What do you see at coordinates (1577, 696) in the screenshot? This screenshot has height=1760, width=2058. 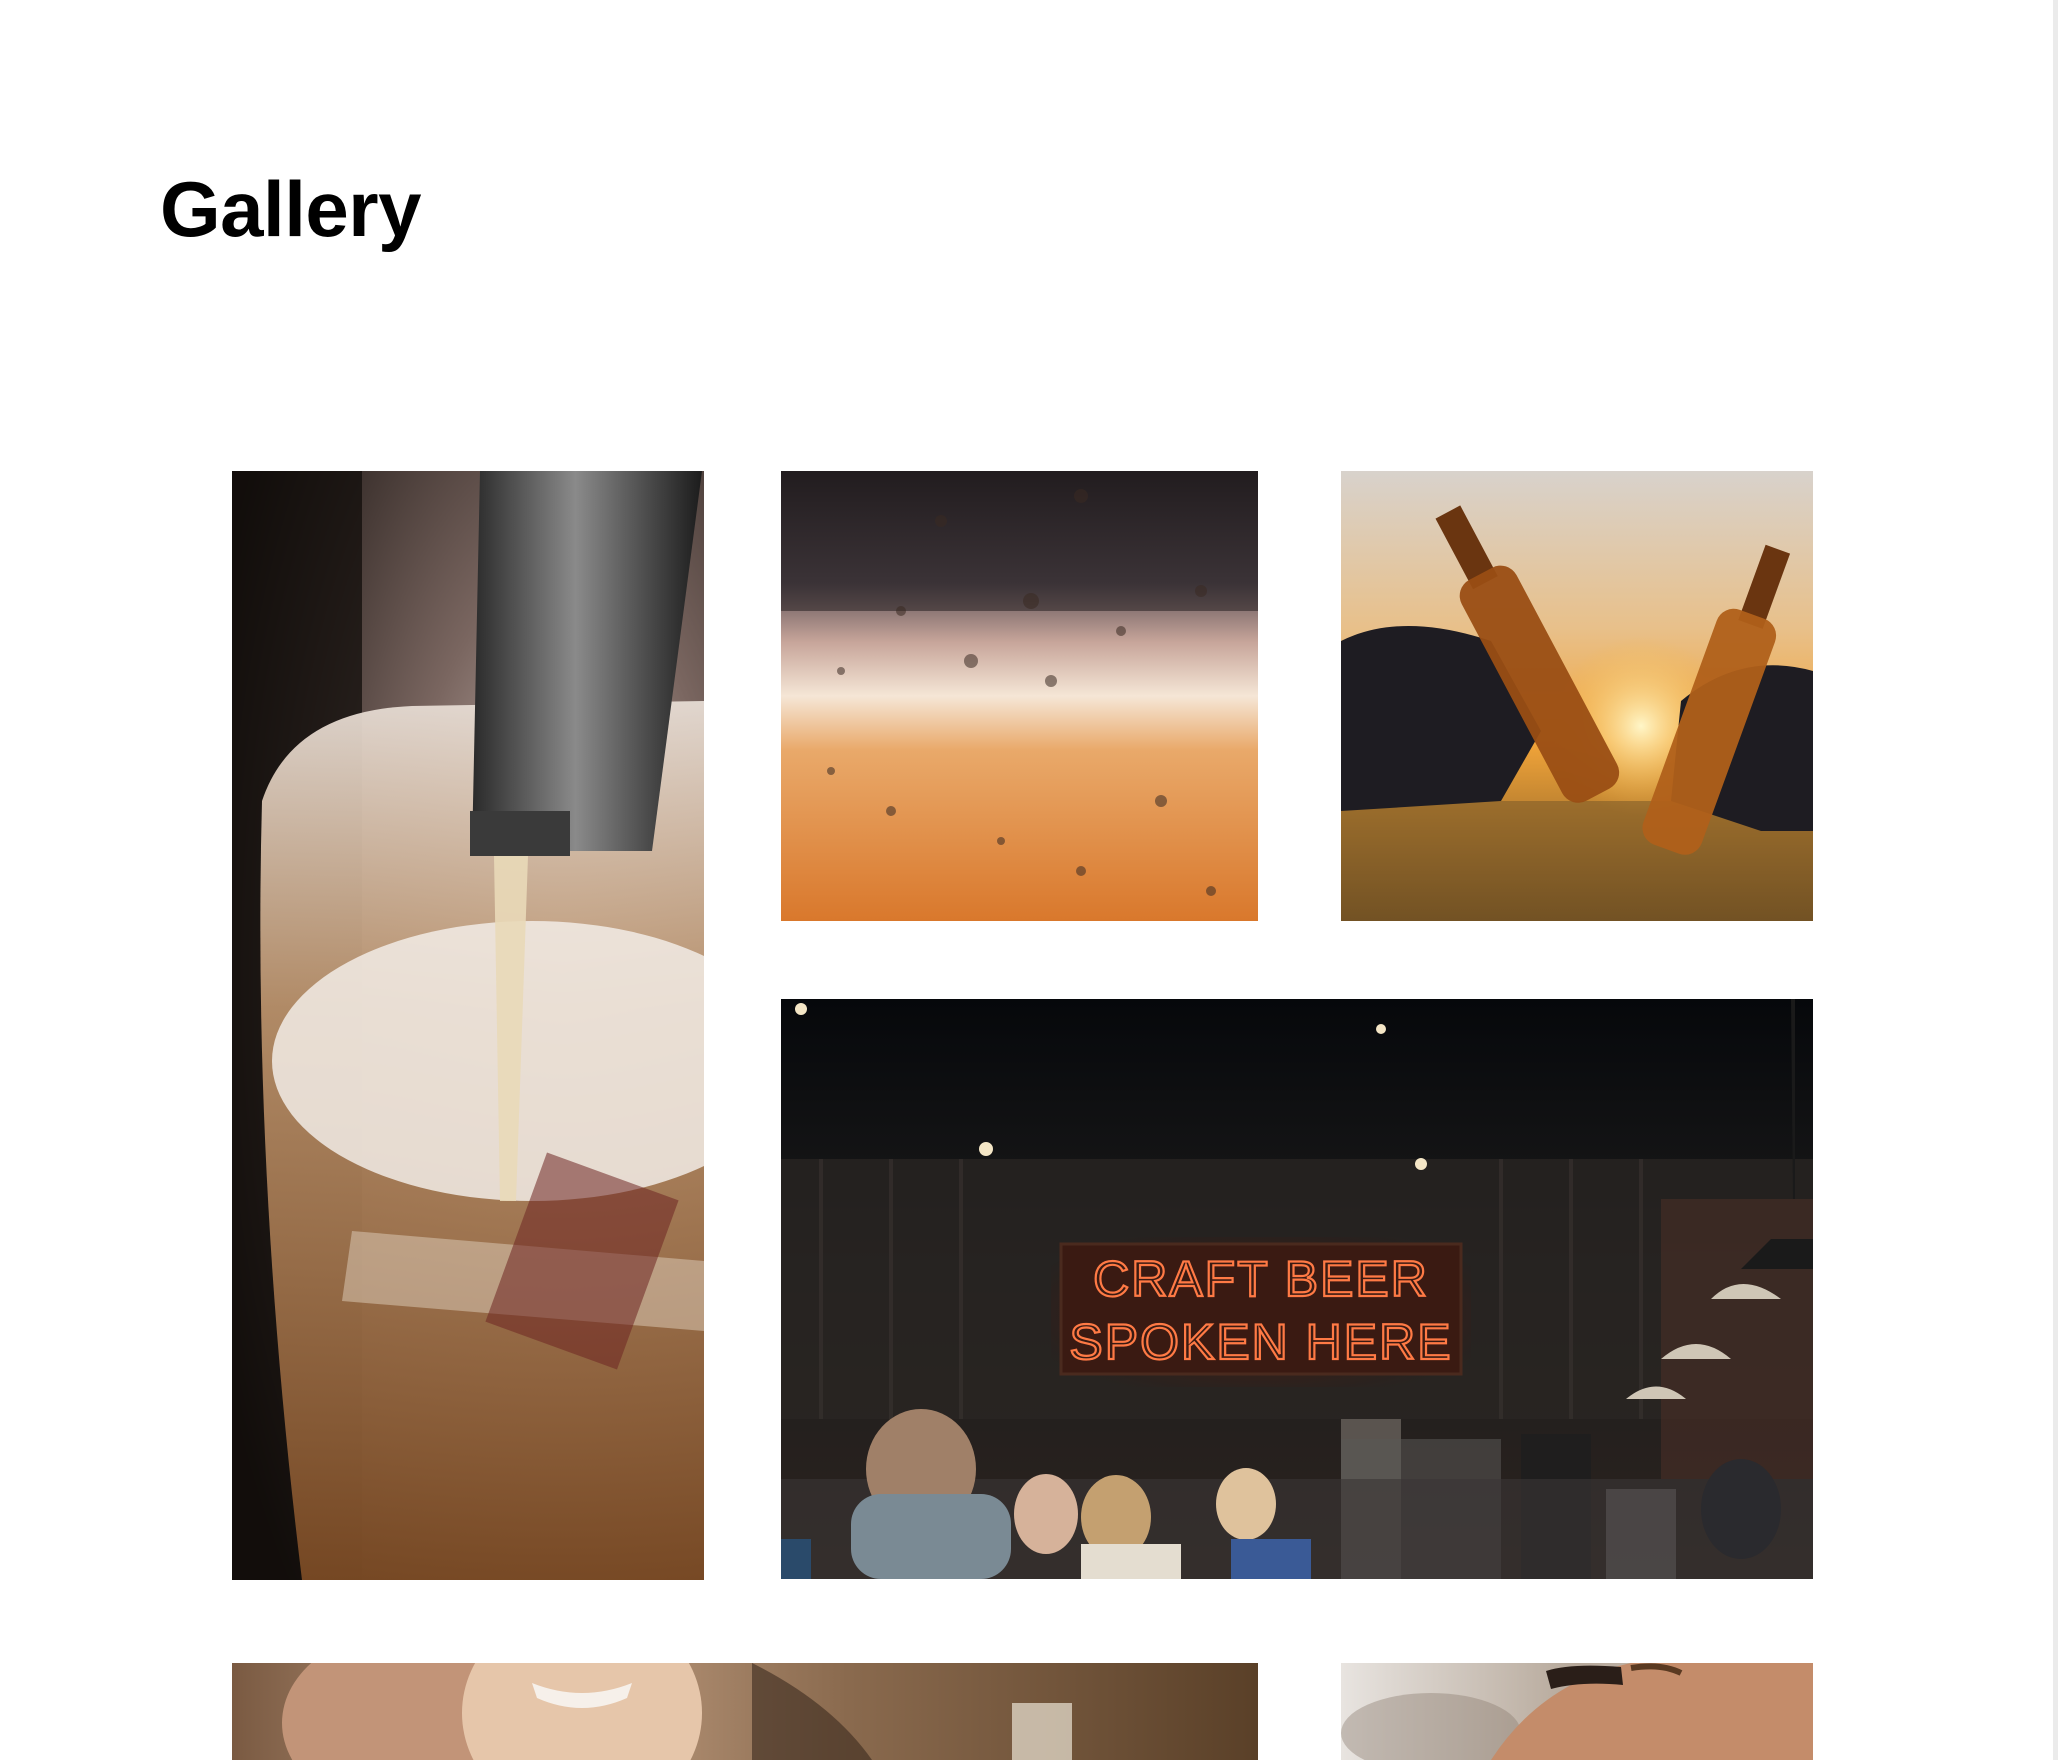 I see `bottles-toast-sunset-photo` at bounding box center [1577, 696].